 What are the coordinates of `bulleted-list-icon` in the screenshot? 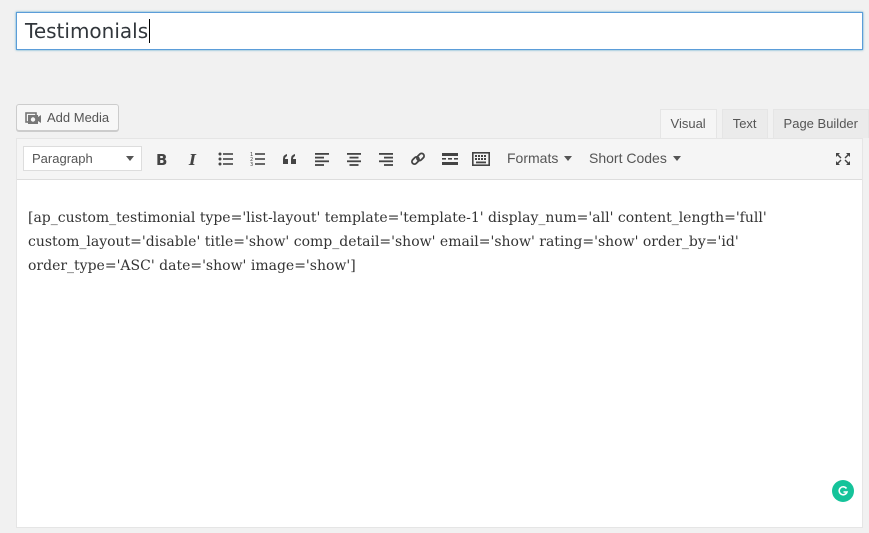 It's located at (225, 159).